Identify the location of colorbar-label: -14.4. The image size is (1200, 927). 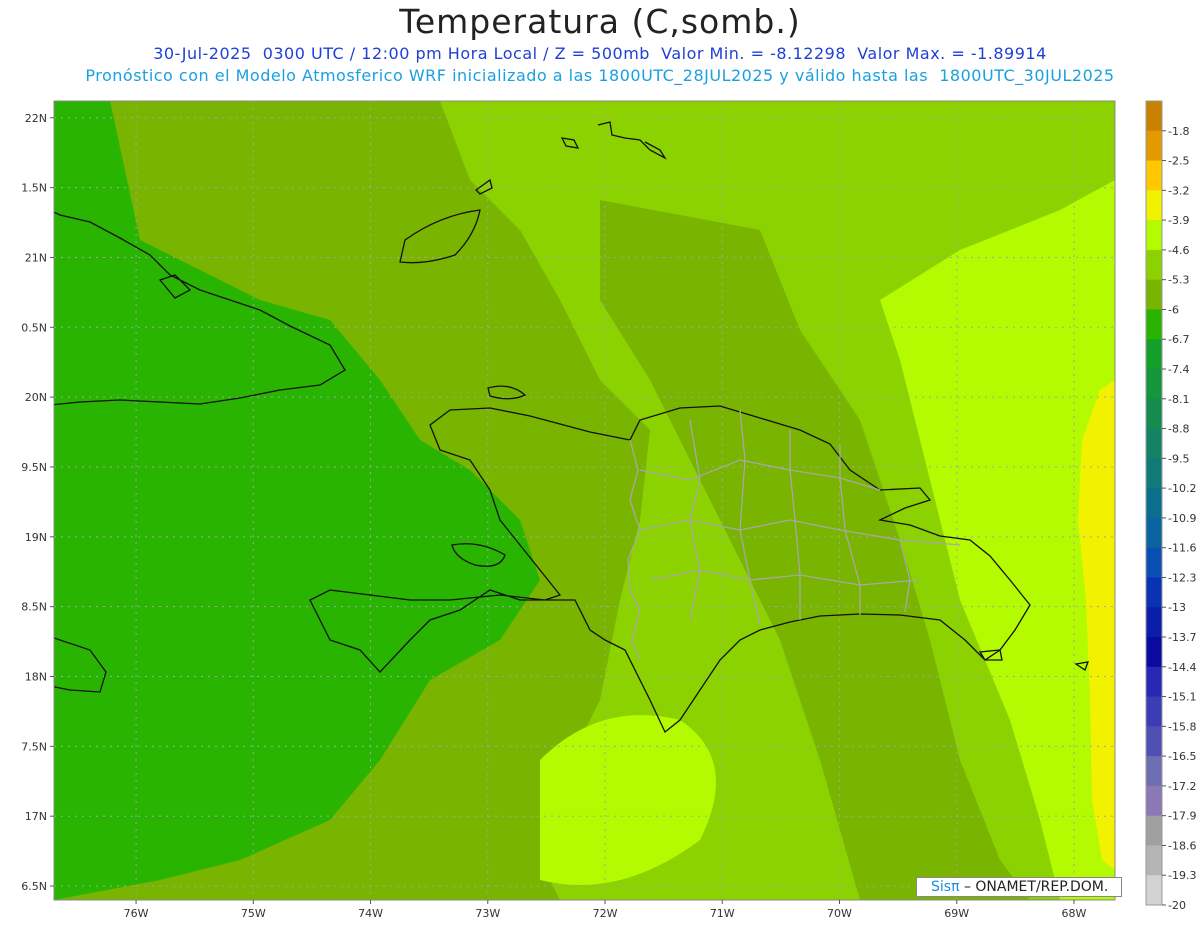
(1182, 667).